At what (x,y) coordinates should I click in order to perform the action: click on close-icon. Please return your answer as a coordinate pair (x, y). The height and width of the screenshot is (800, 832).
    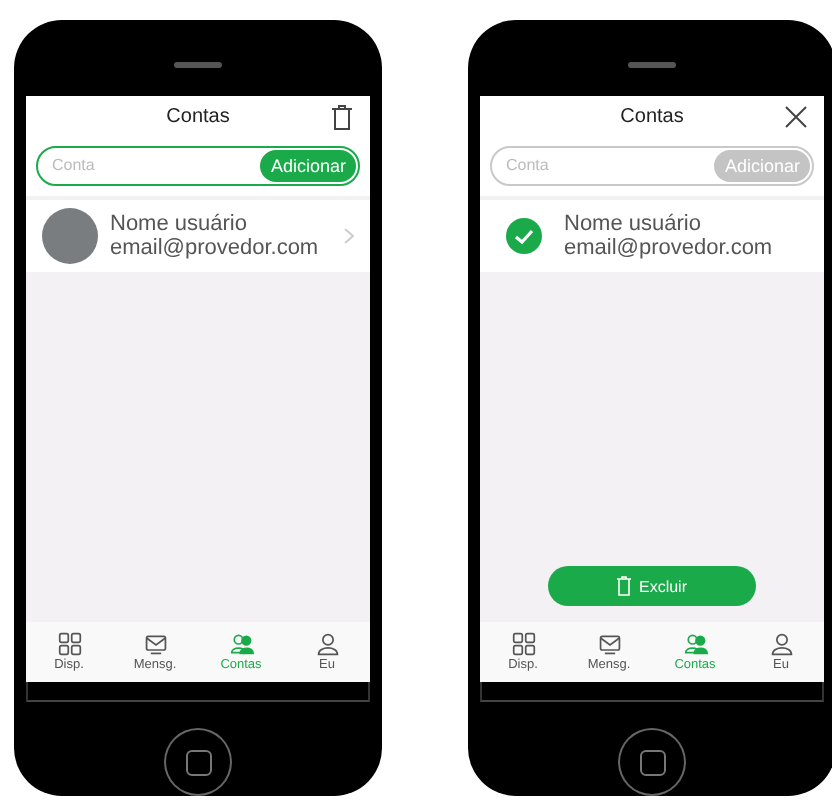
    Looking at the image, I should click on (796, 116).